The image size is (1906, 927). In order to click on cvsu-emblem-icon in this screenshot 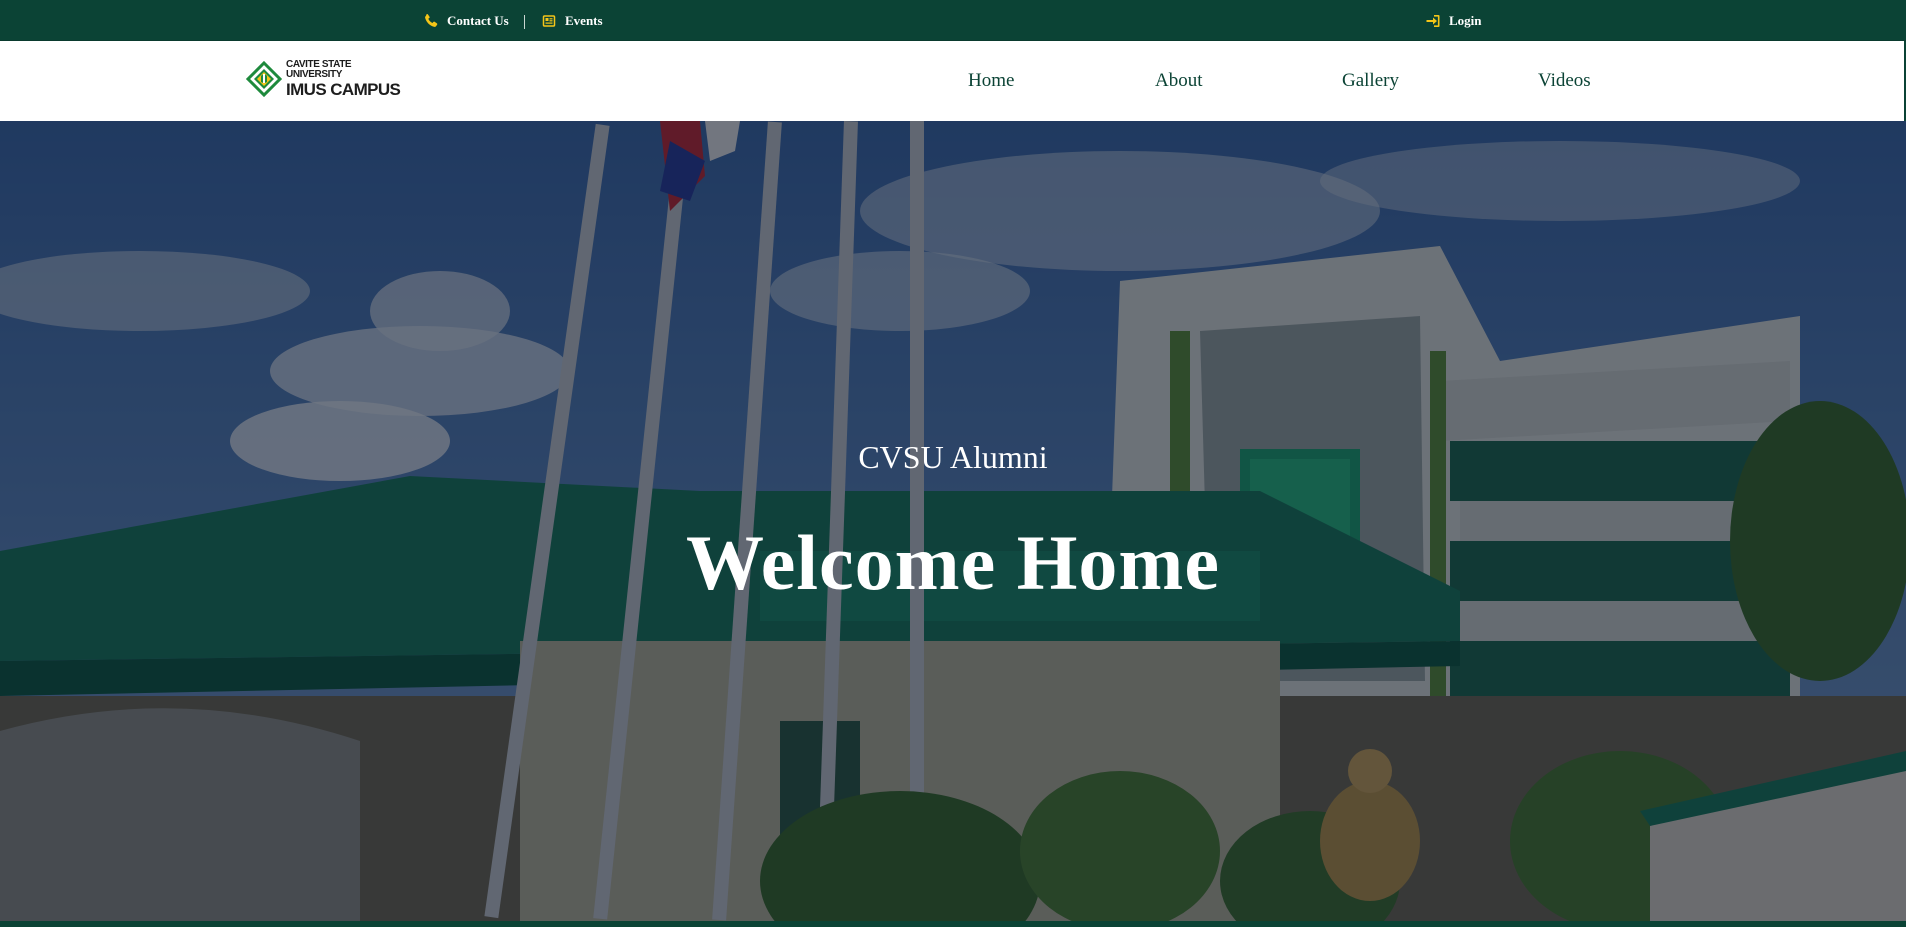, I will do `click(264, 79)`.